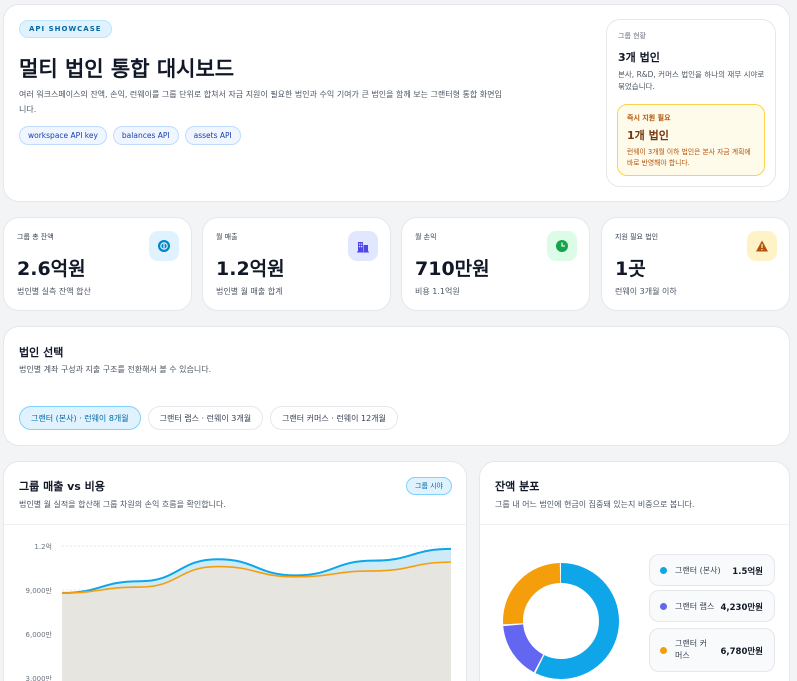 The image size is (797, 681). What do you see at coordinates (495, 264) in the screenshot?
I see `stat-card-monthly-profit: 월 손익 710만원 비용 1.1억원` at bounding box center [495, 264].